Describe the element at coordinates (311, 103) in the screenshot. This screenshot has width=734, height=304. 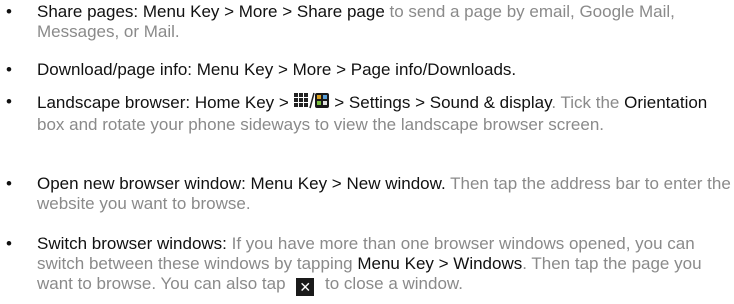
I see `apps-grid-icon` at that location.